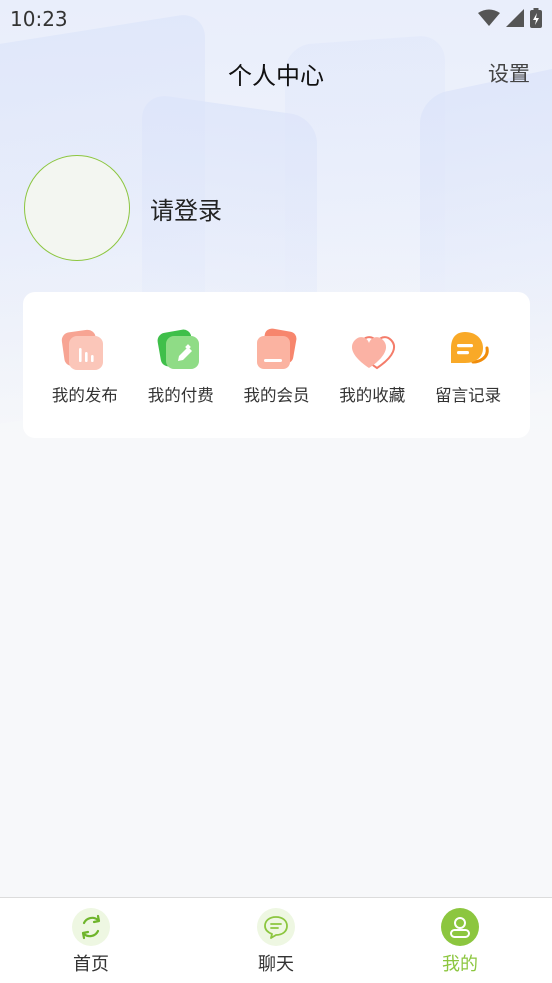 Image resolution: width=552 pixels, height=983 pixels. Describe the element at coordinates (85, 383) in the screenshot. I see `menu-item-my-posts: 我的发布` at that location.